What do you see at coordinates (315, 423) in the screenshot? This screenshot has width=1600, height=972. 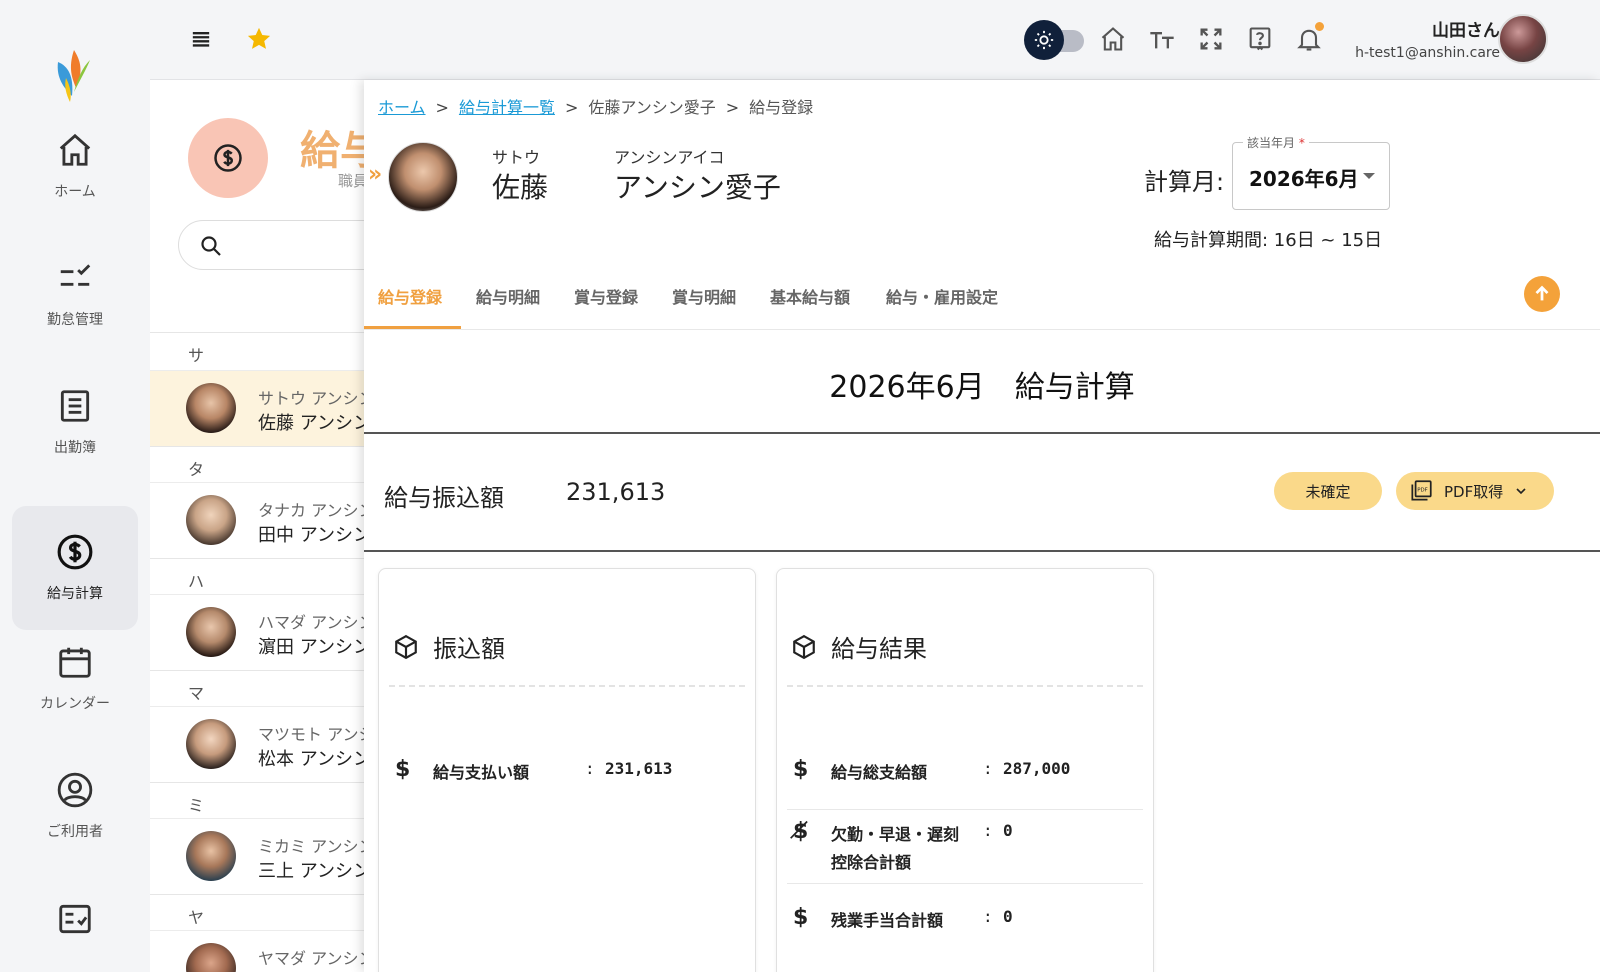 I see `list-item-name: 佐藤 アンシン` at bounding box center [315, 423].